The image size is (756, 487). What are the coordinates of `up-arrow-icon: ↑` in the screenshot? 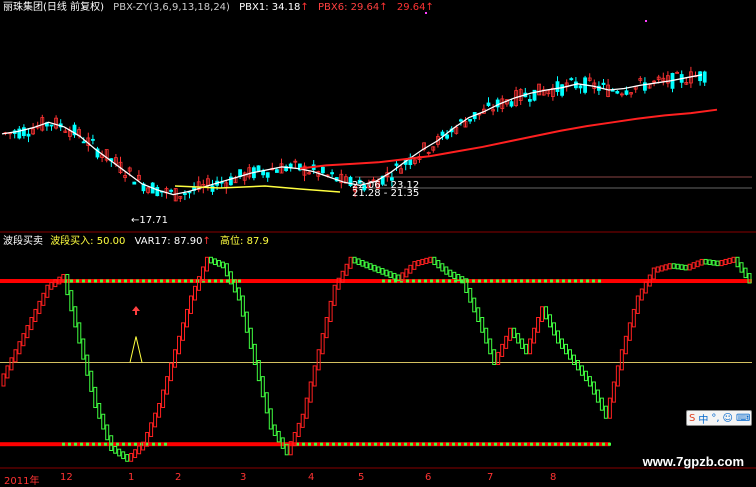 It's located at (429, 7).